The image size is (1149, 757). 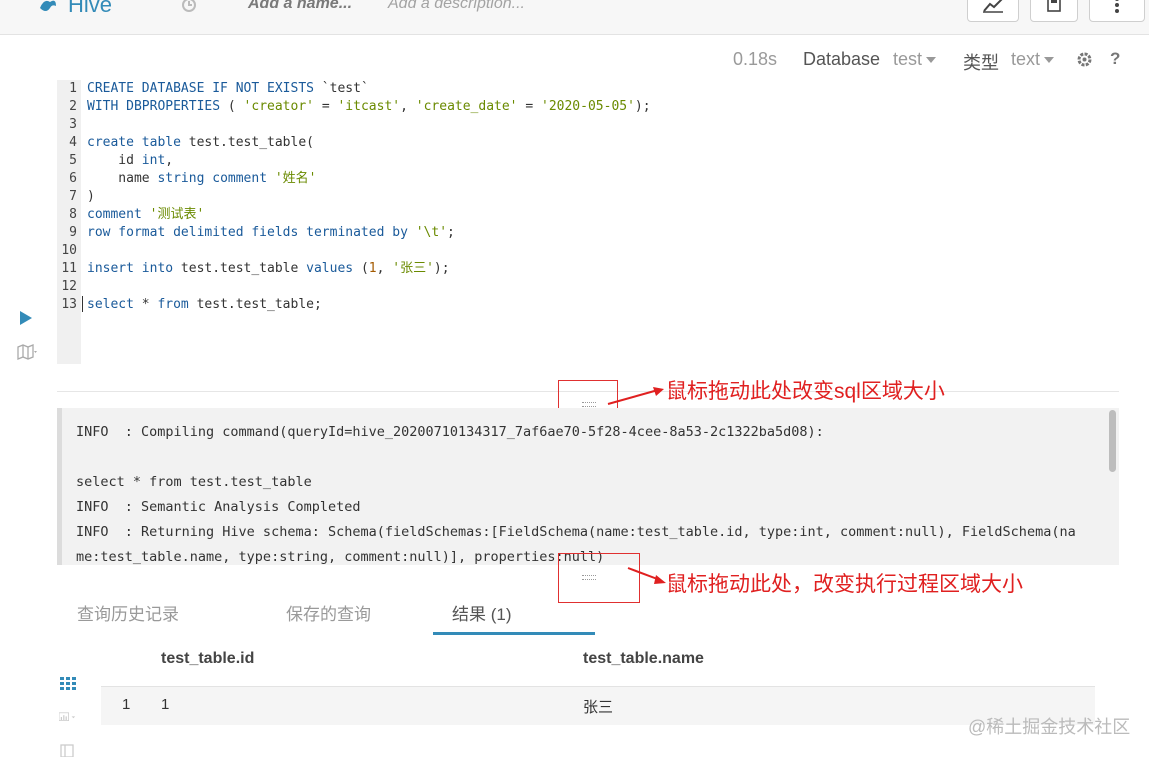 What do you see at coordinates (755, 59) in the screenshot?
I see `elapsed-time: 0.18s` at bounding box center [755, 59].